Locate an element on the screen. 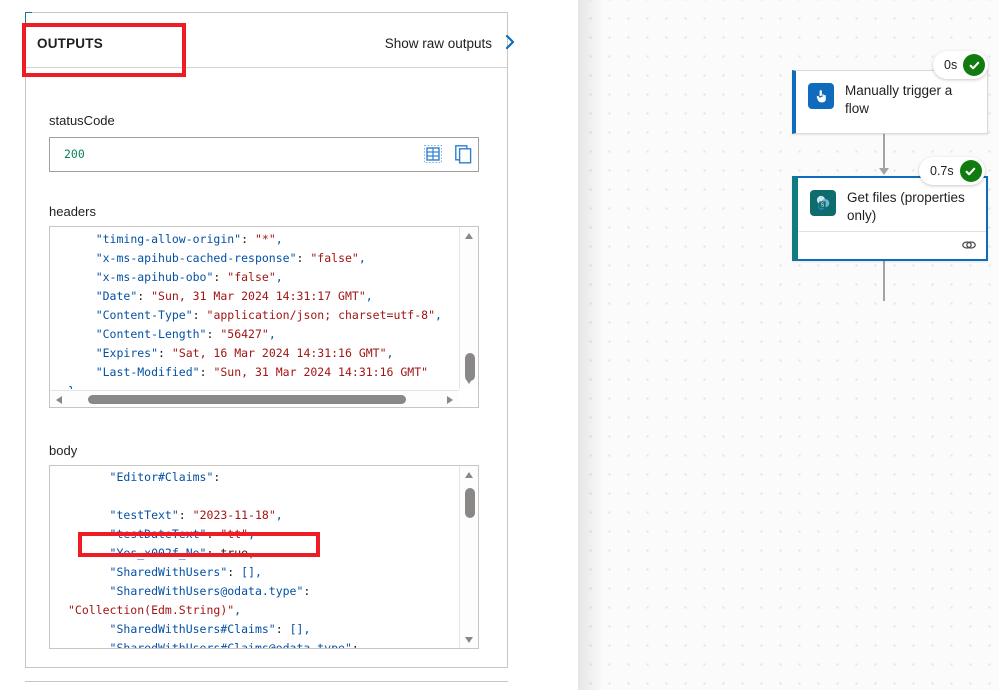 The image size is (999, 690). statuscode-label: statusCode is located at coordinates (82, 120).